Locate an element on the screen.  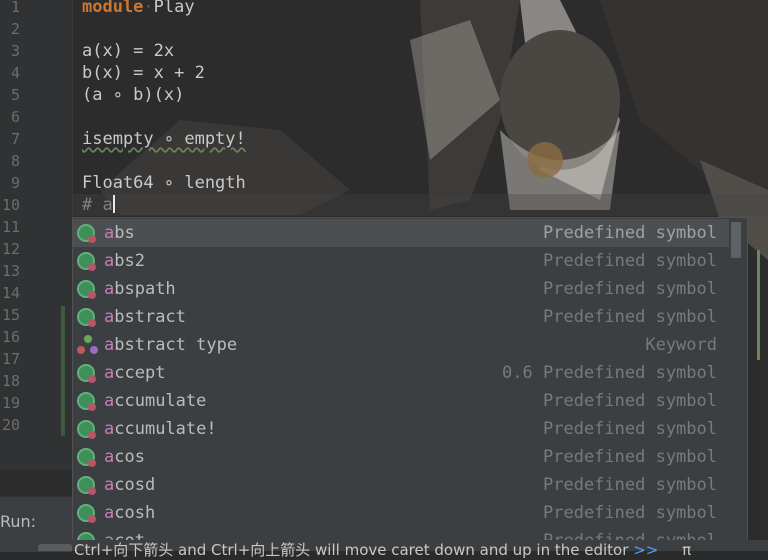
completion-item-type: Keyword is located at coordinates (681, 345).